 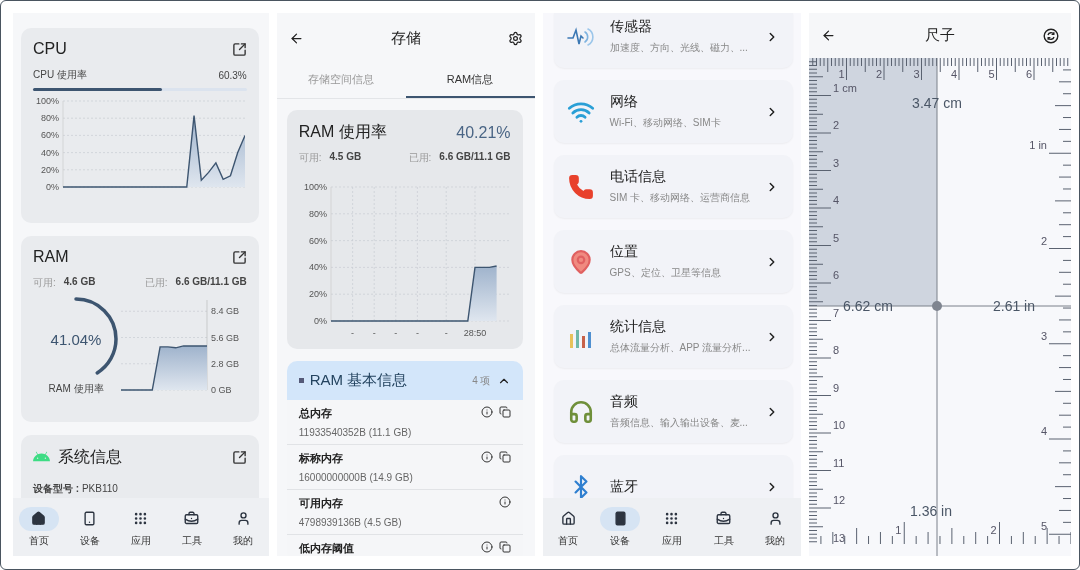 I want to click on item-count: 4 项, so click(x=481, y=380).